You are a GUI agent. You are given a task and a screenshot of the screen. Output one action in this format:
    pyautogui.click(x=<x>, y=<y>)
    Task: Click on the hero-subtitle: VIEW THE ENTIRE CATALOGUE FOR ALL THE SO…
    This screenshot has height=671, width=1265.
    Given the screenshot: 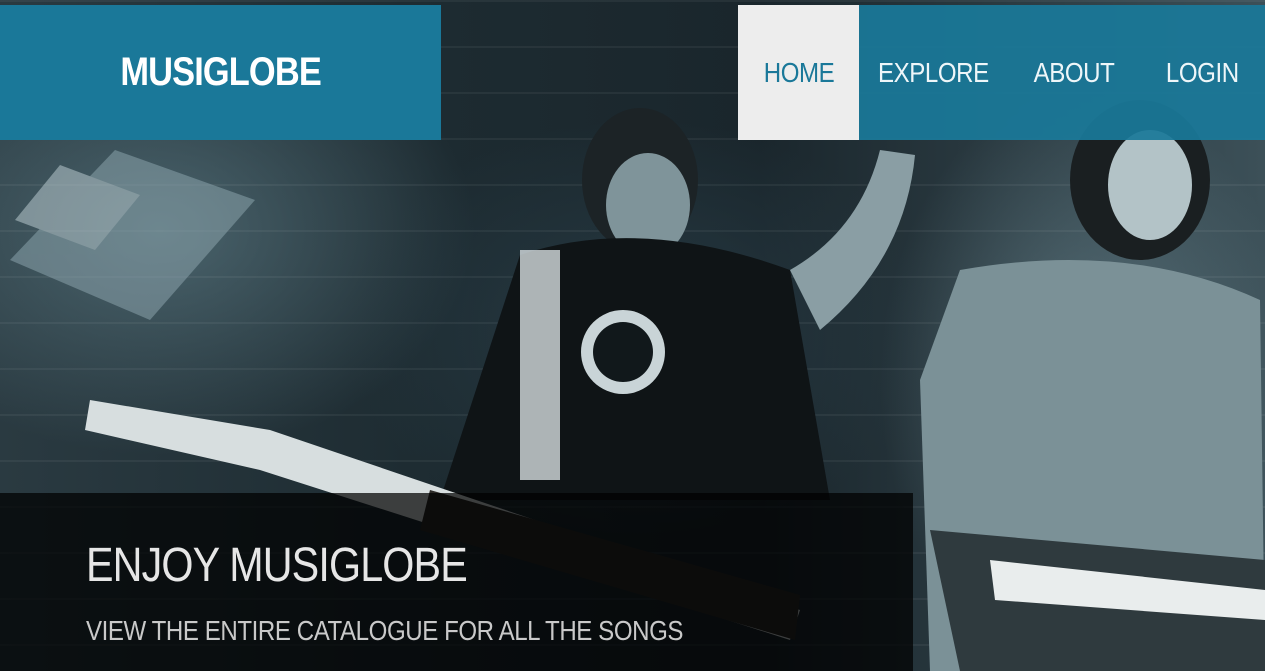 What is the action you would take?
    pyautogui.click(x=385, y=630)
    